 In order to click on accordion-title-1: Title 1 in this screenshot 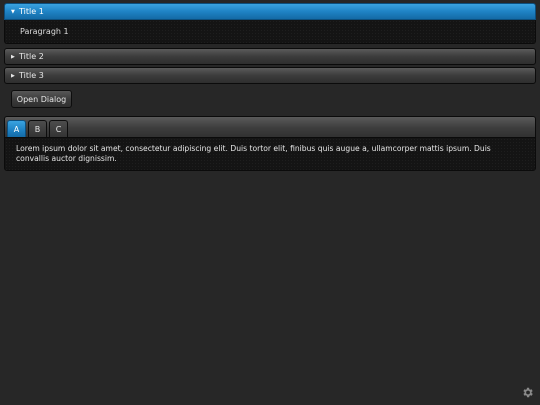, I will do `click(31, 11)`.